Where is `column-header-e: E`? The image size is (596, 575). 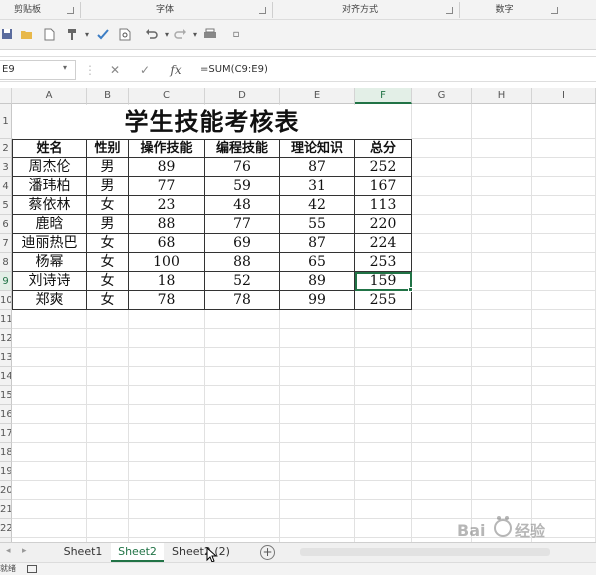 column-header-e: E is located at coordinates (317, 96).